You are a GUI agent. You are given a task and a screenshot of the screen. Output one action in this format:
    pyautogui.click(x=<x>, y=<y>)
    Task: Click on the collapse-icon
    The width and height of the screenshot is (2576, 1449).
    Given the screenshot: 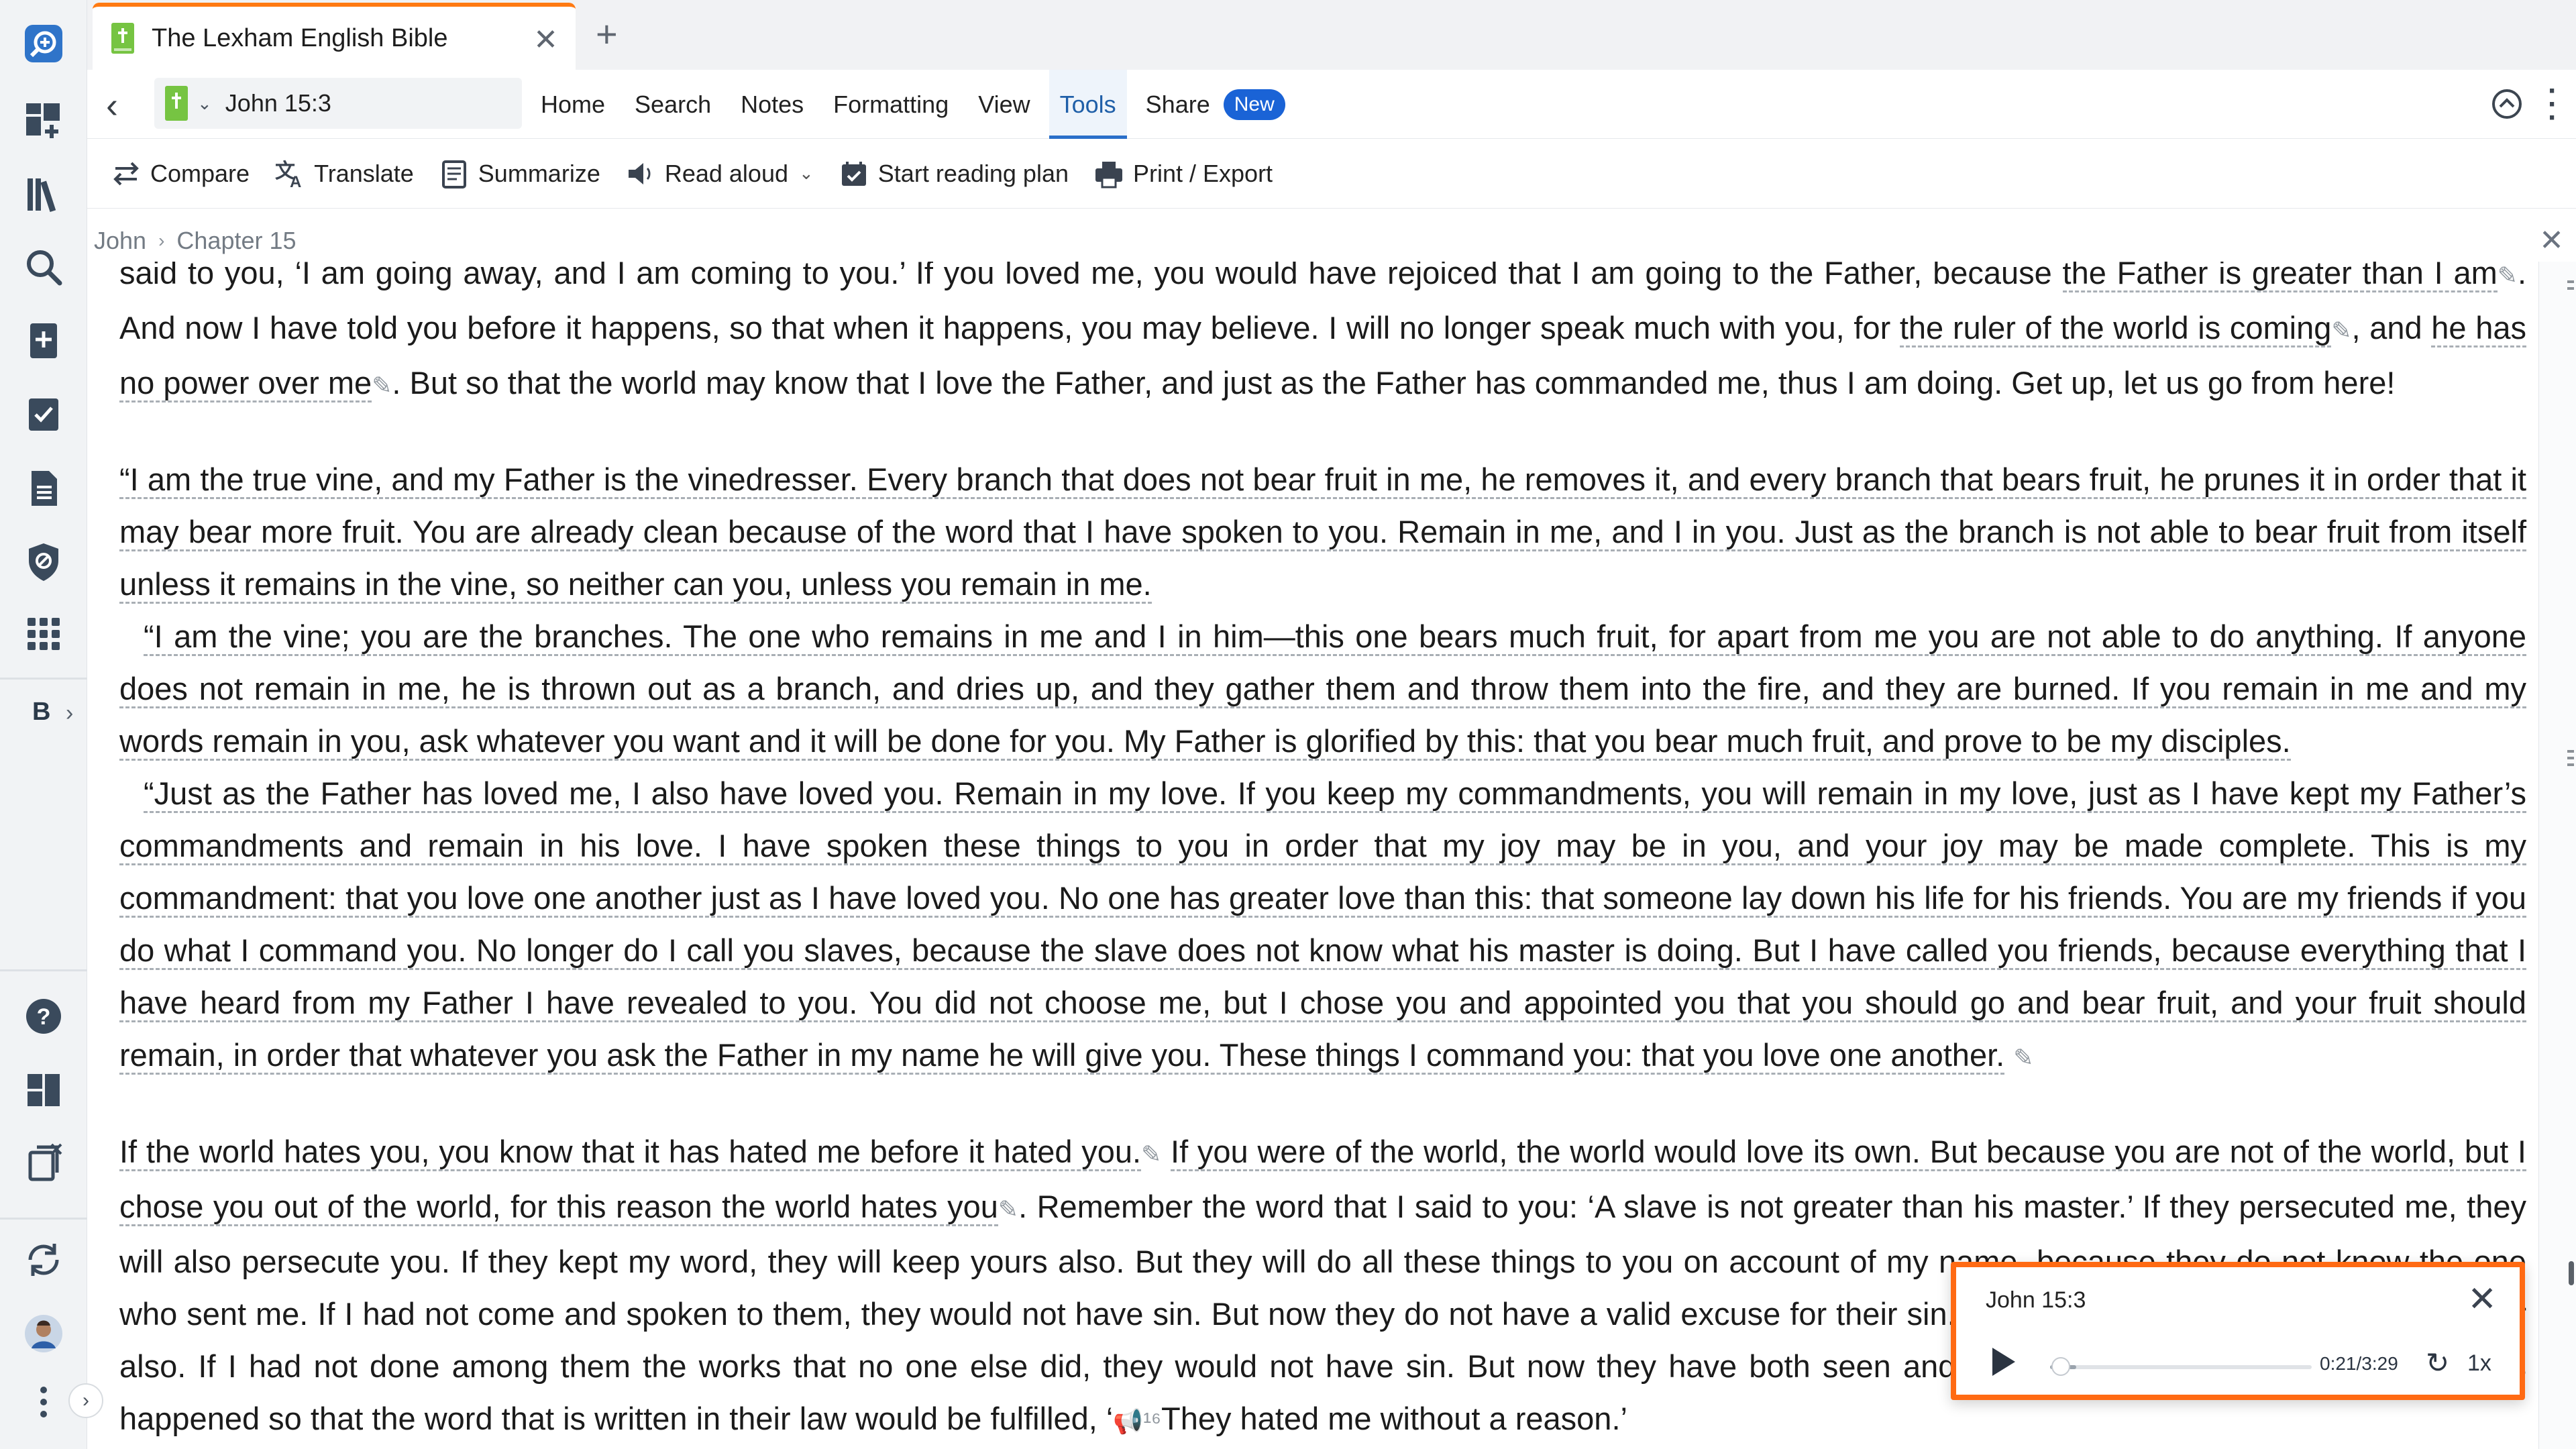 What is the action you would take?
    pyautogui.click(x=2507, y=104)
    